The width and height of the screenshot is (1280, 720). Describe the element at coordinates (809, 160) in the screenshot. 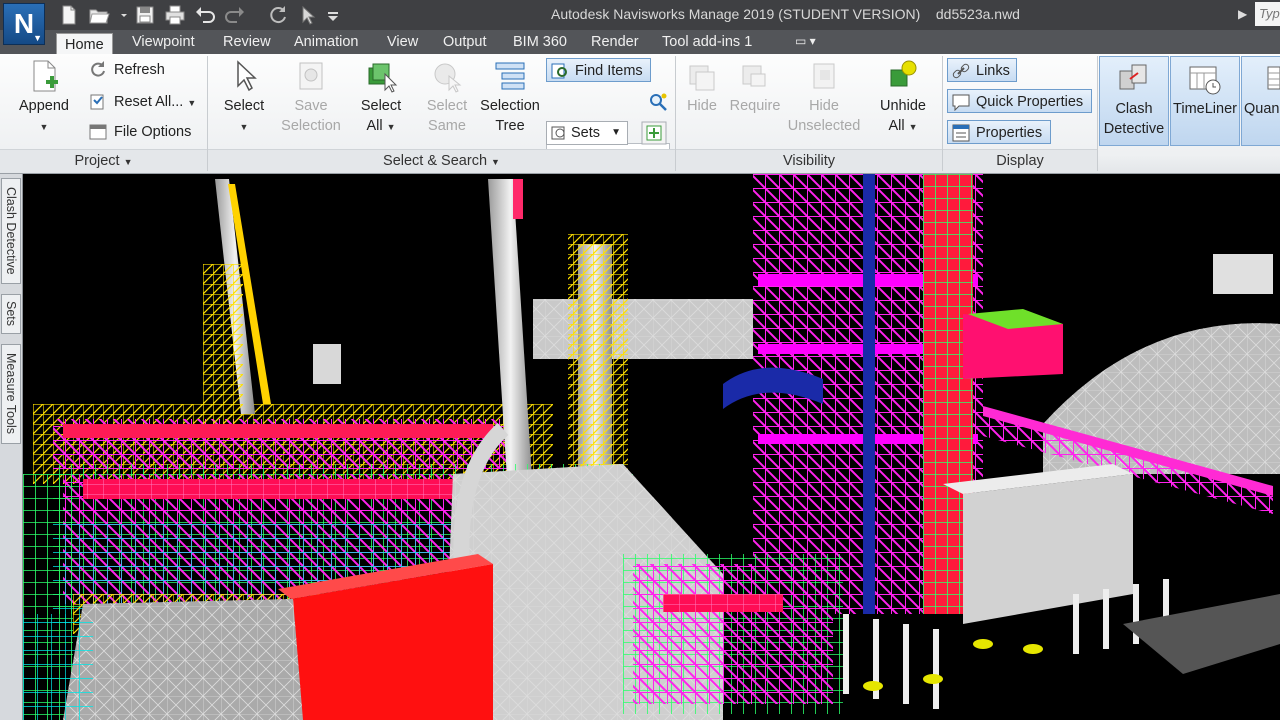

I see `visibility-panel-title: Visibility` at that location.